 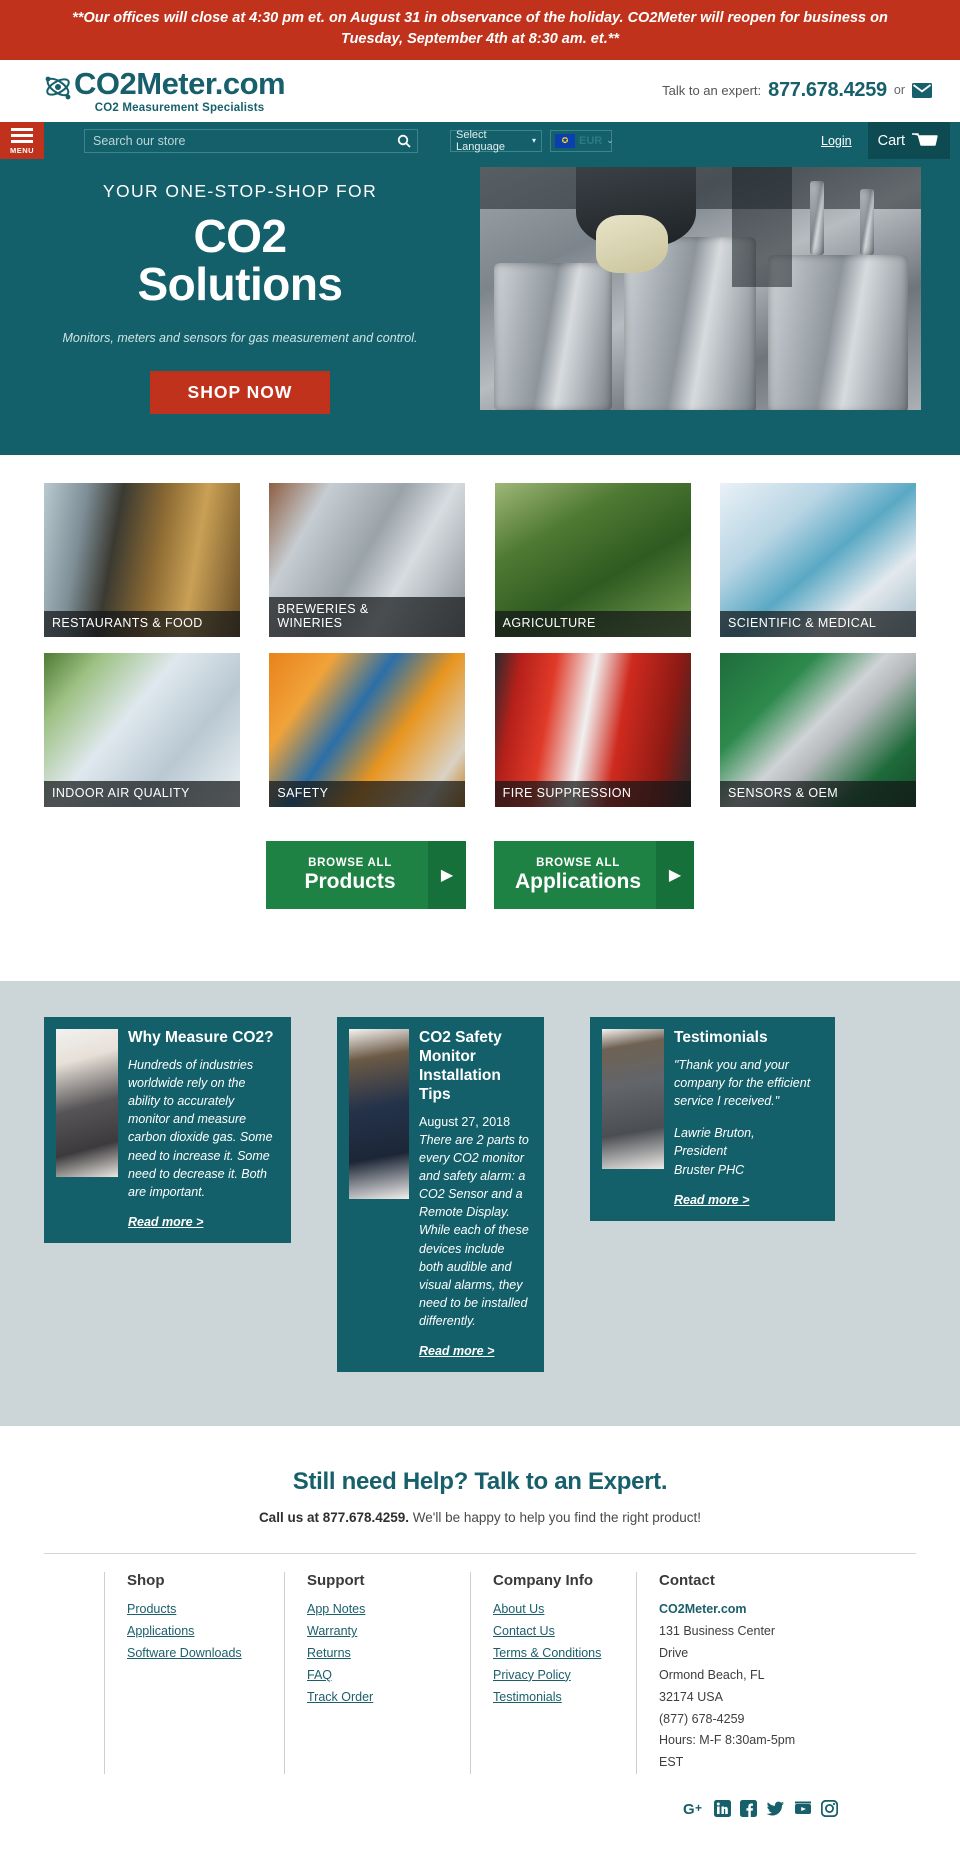 What do you see at coordinates (829, 1809) in the screenshot?
I see `instagram-icon` at bounding box center [829, 1809].